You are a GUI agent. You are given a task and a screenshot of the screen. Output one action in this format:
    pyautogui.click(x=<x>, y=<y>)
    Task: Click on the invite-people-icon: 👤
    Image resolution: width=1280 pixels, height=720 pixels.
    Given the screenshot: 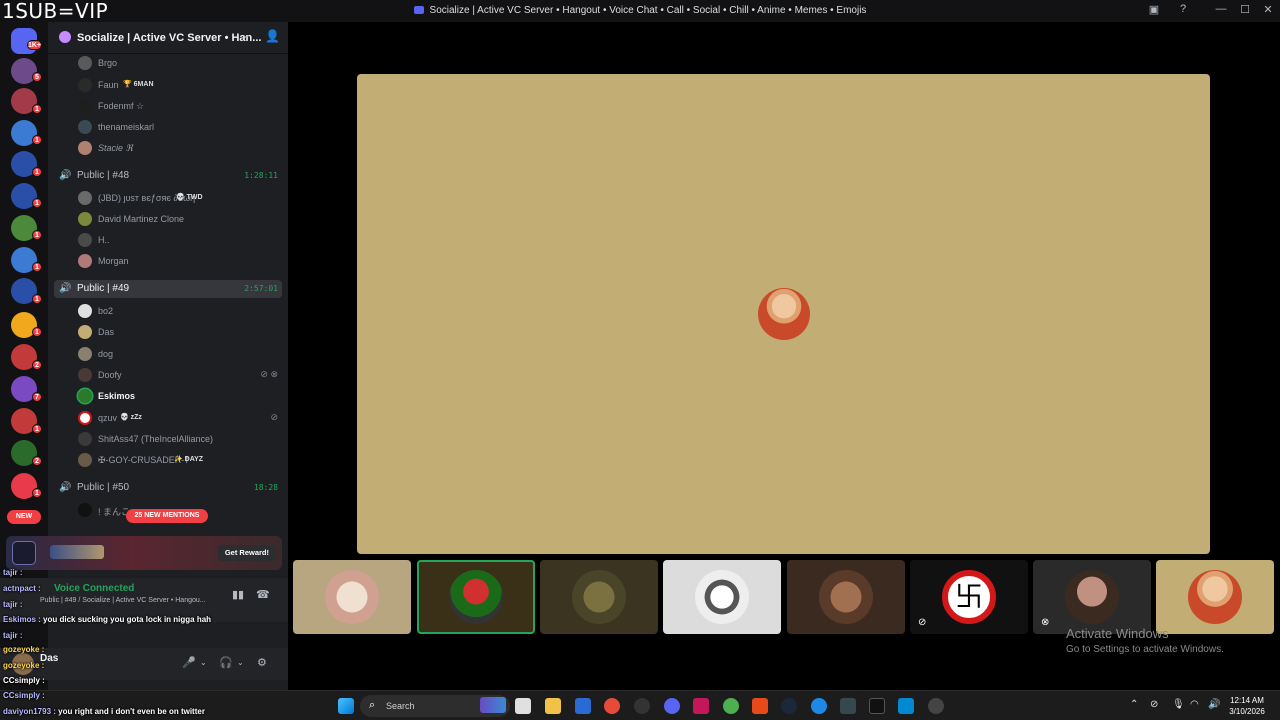 What is the action you would take?
    pyautogui.click(x=272, y=36)
    